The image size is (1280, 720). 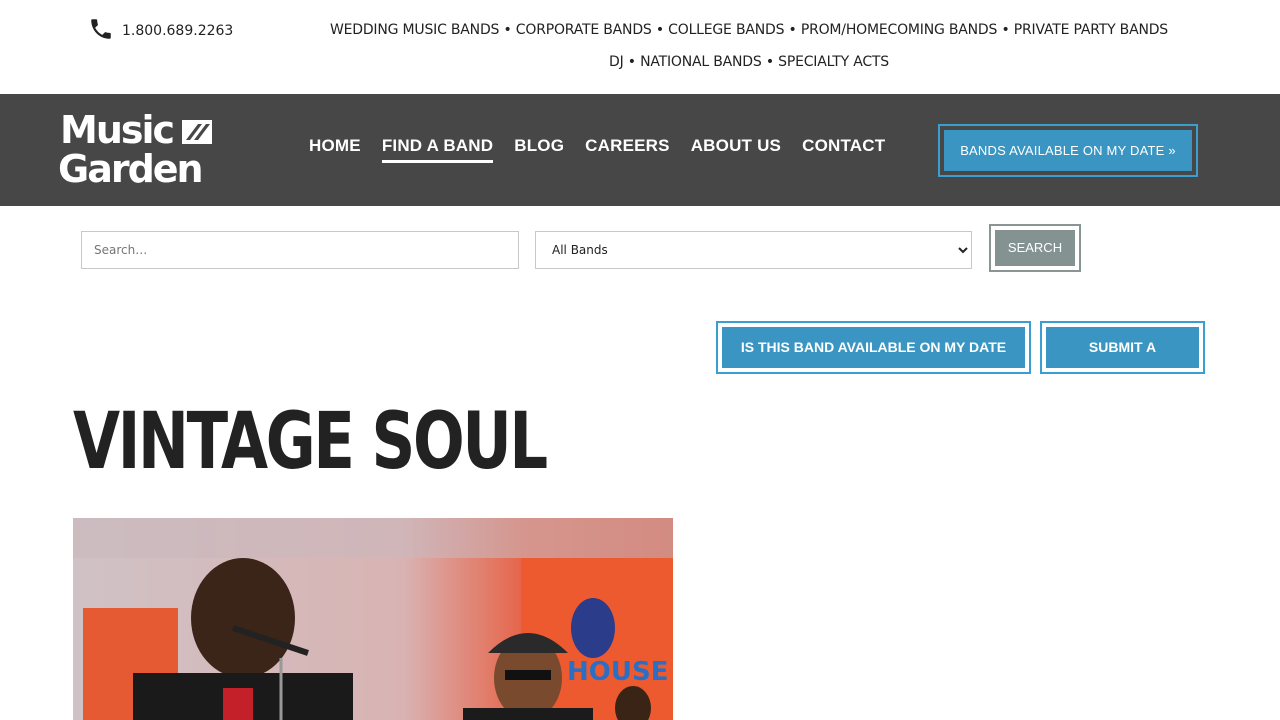 What do you see at coordinates (335, 149) in the screenshot?
I see `nav-home: HOME` at bounding box center [335, 149].